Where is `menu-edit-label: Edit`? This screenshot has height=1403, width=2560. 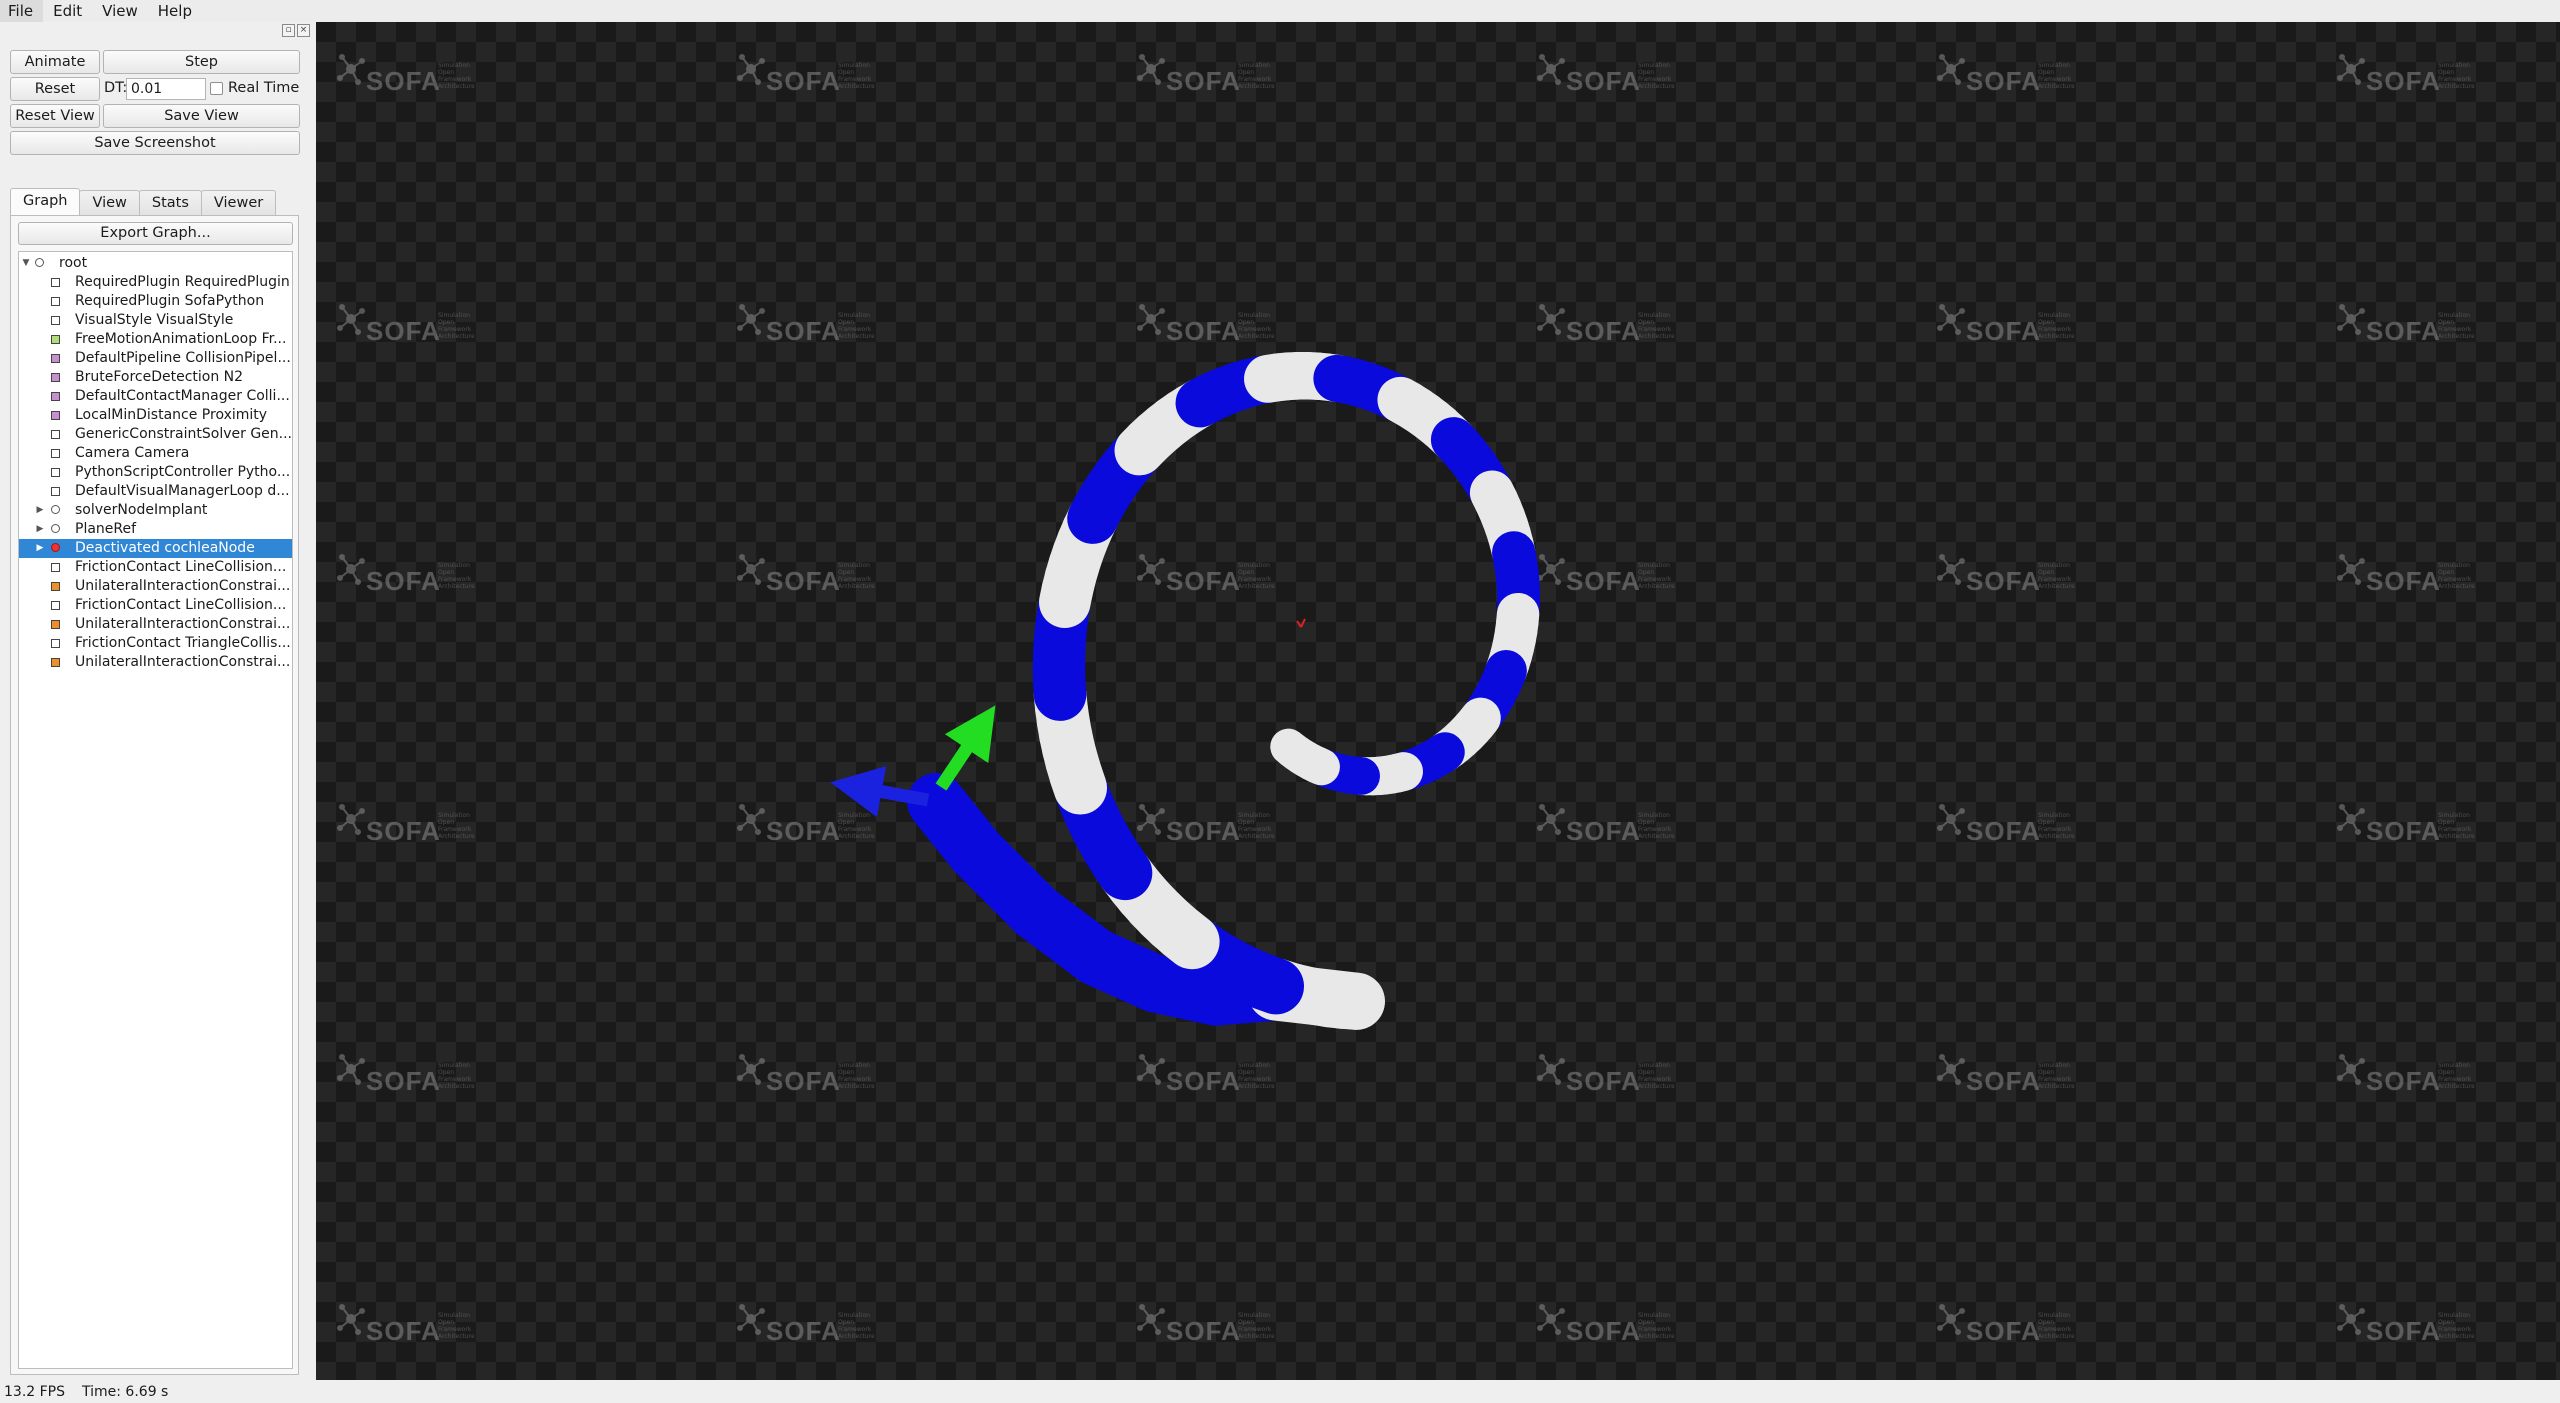 menu-edit-label: Edit is located at coordinates (68, 11).